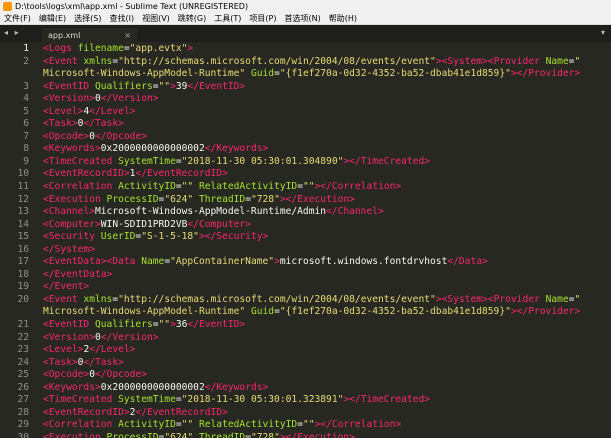  Describe the element at coordinates (7, 32) in the screenshot. I see `tab-prev-icon: ◂` at that location.